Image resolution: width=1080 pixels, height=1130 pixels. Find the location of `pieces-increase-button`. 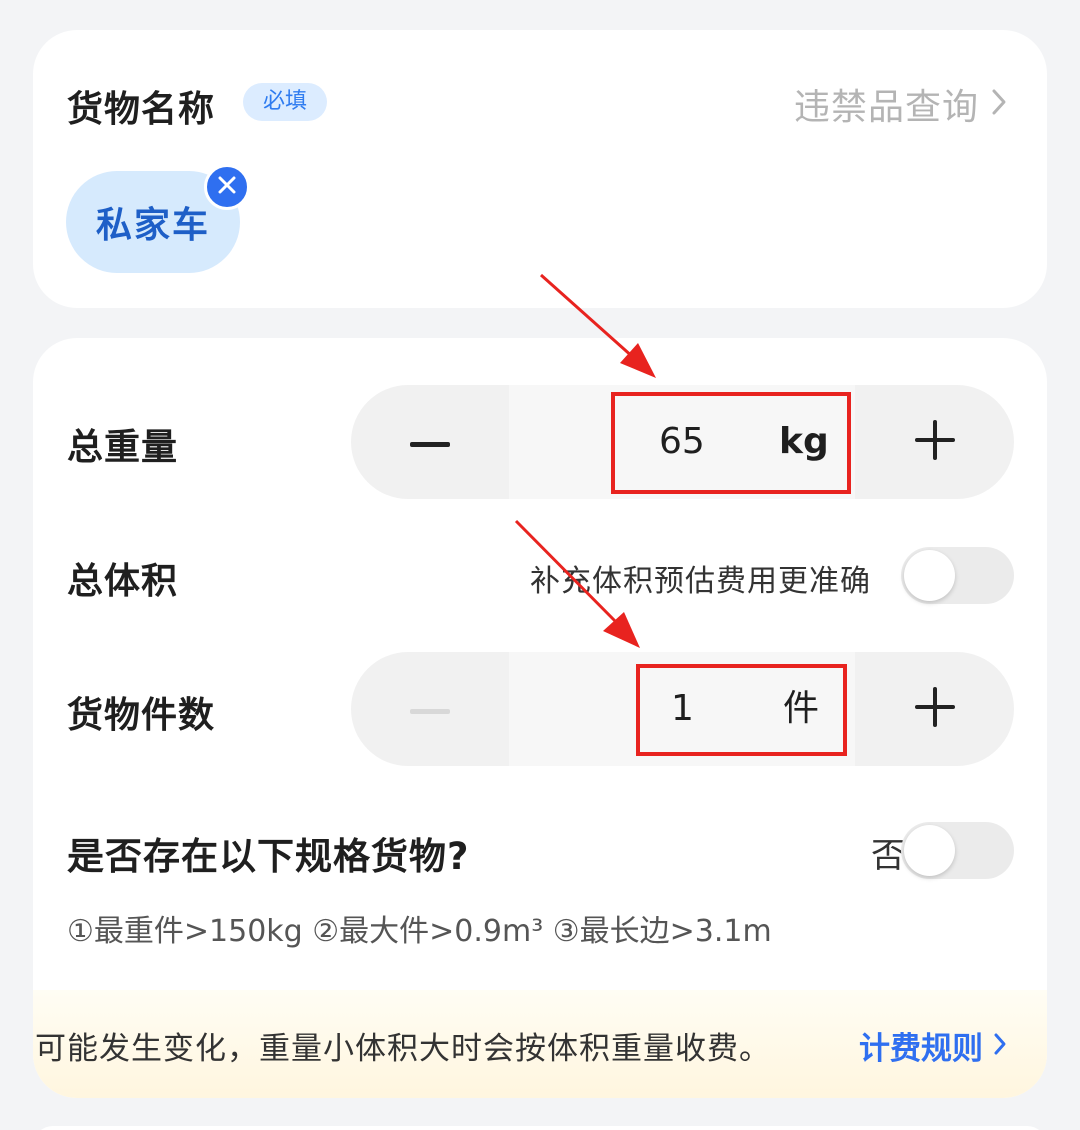

pieces-increase-button is located at coordinates (935, 709).